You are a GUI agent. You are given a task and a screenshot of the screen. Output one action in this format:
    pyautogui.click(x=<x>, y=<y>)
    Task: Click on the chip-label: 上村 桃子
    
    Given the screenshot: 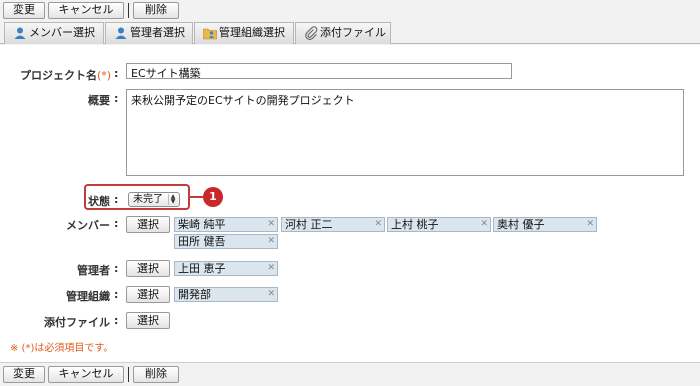 What is the action you would take?
    pyautogui.click(x=415, y=224)
    